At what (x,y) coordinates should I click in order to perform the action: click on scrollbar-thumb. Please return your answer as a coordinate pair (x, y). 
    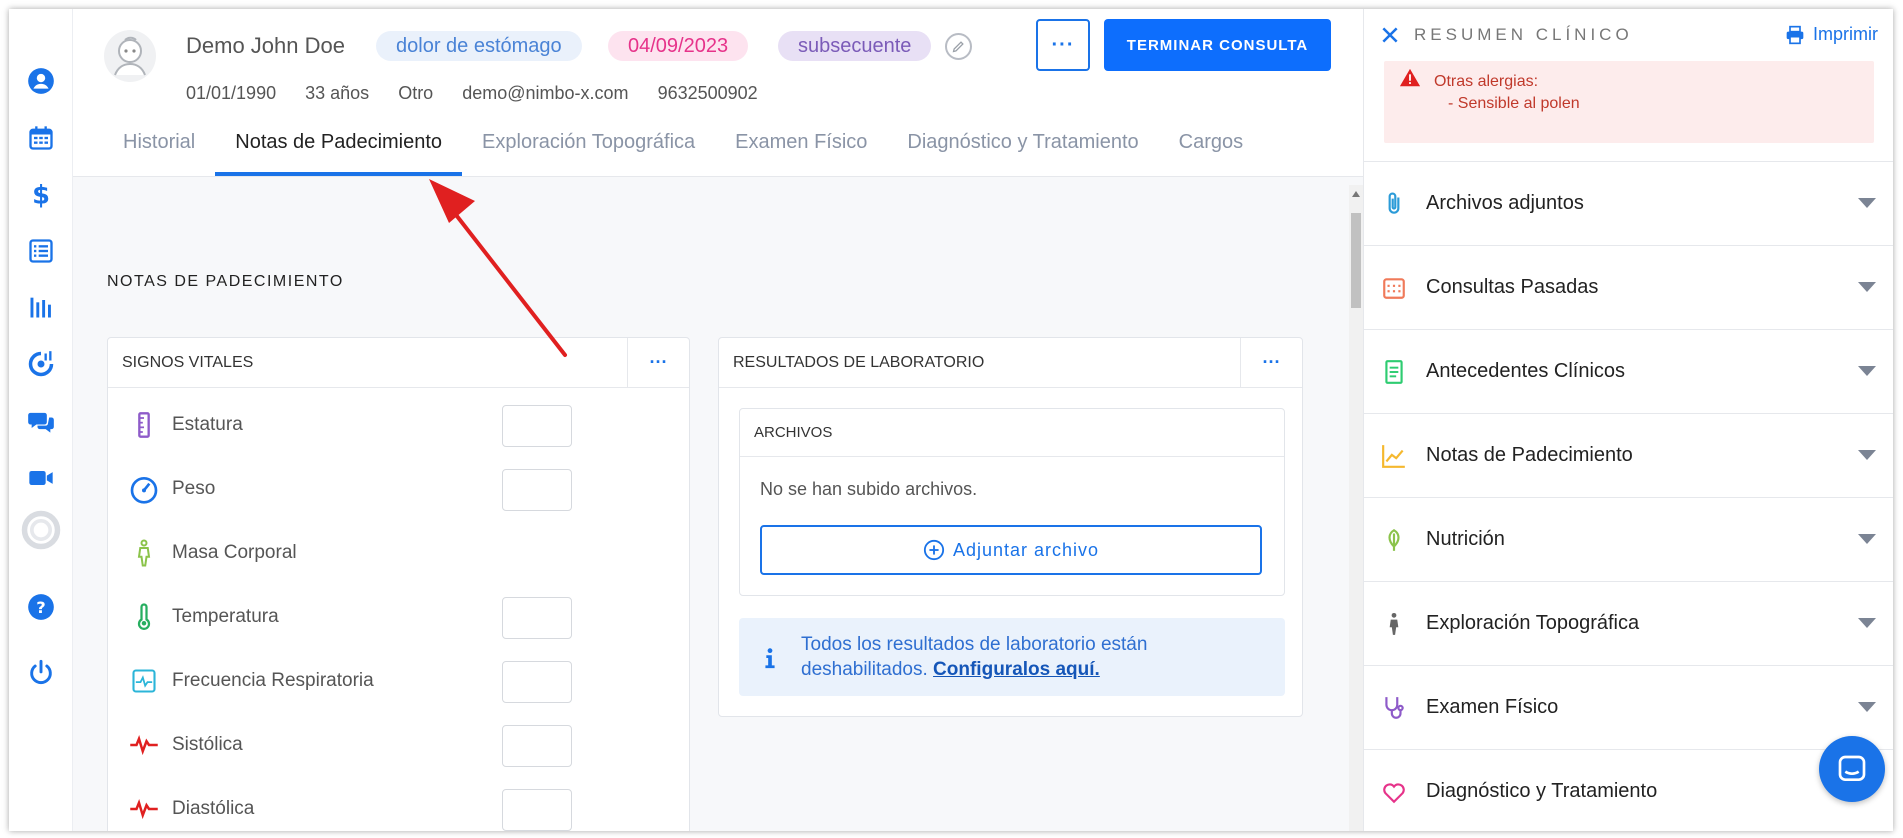
    Looking at the image, I should click on (1356, 260).